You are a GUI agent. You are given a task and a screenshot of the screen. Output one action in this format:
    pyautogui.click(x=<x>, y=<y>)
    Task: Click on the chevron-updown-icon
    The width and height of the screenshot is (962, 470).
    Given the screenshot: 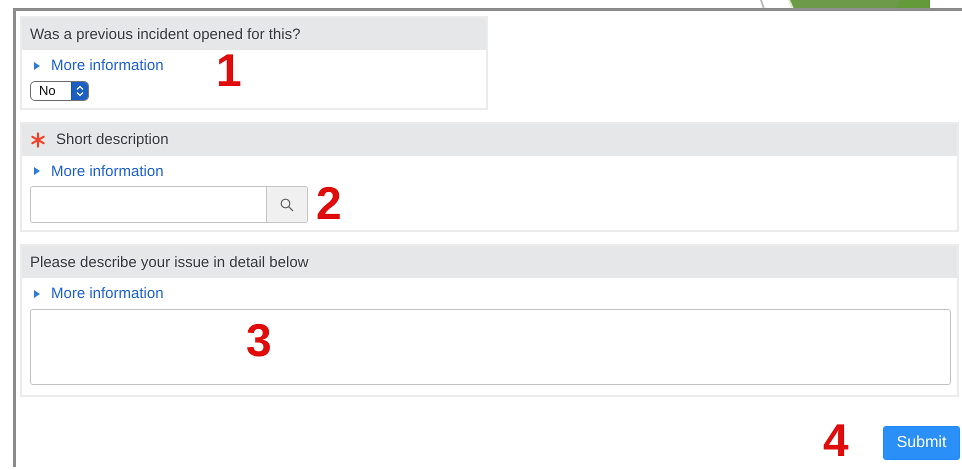 What is the action you would take?
    pyautogui.click(x=80, y=90)
    